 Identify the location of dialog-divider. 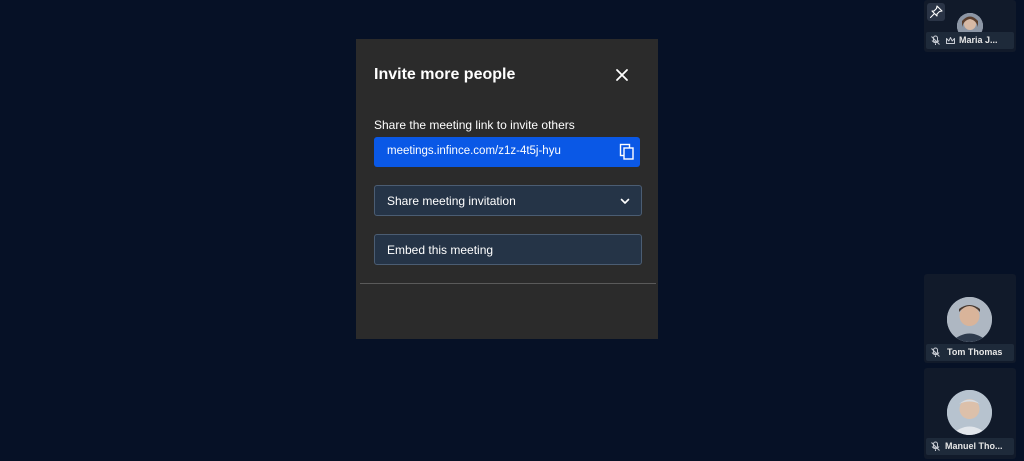
(508, 283).